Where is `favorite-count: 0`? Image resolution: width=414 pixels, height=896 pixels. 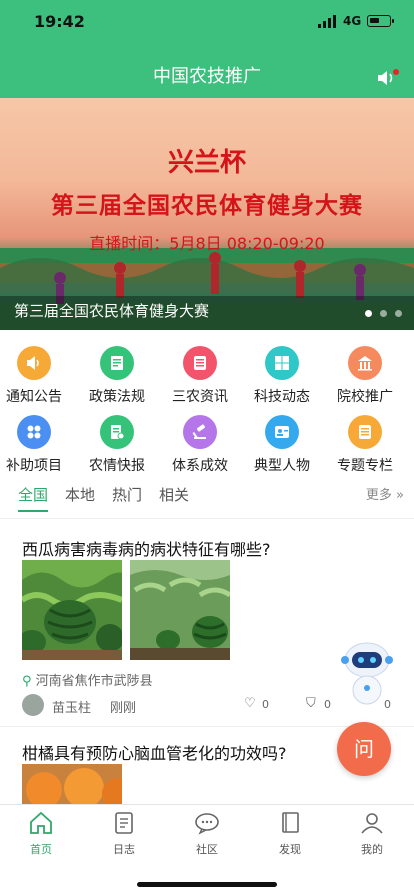 favorite-count: 0 is located at coordinates (327, 704).